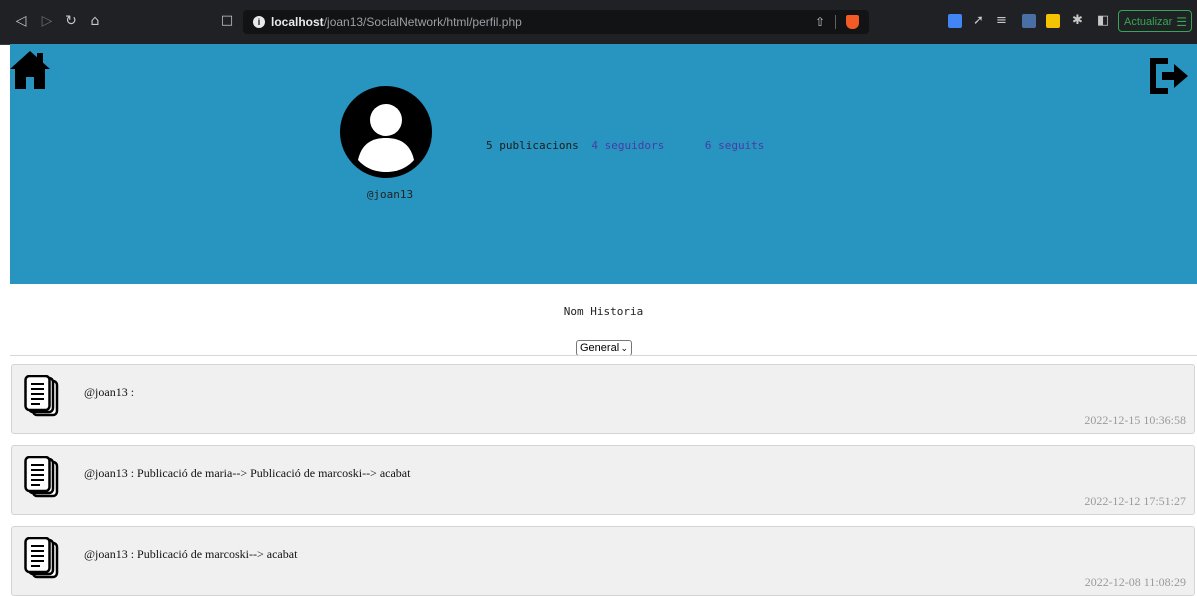 The image size is (1197, 596). Describe the element at coordinates (390, 194) in the screenshot. I see `profile-username: @joan13` at that location.